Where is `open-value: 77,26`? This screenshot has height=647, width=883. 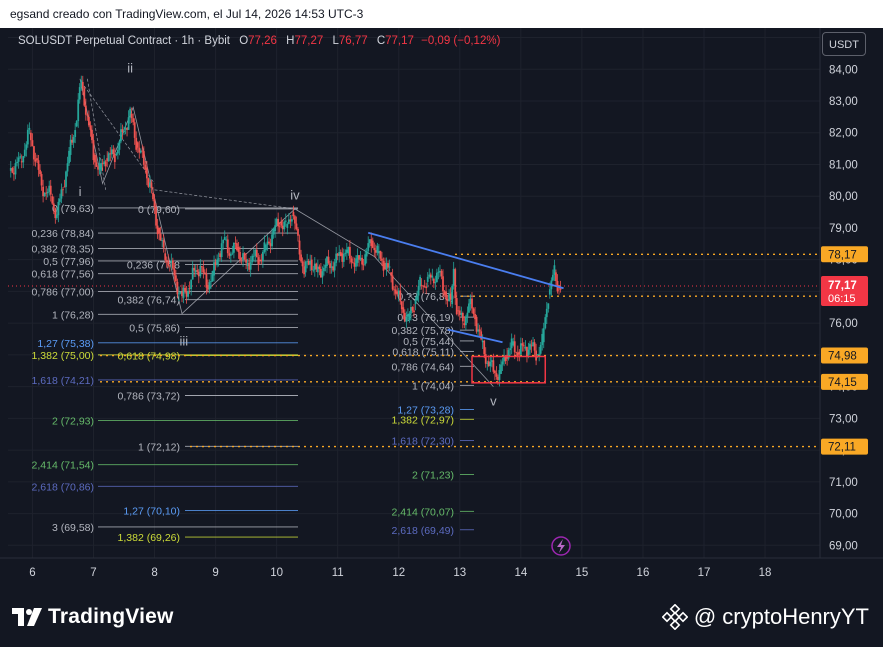
open-value: 77,26 is located at coordinates (262, 41).